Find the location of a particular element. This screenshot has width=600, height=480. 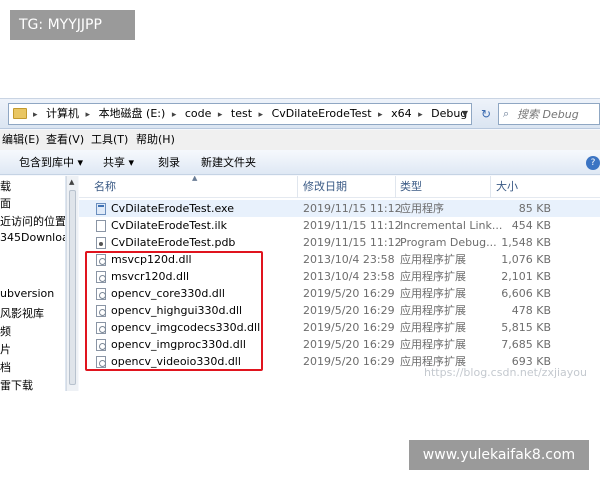

nav-item-2345-downloads: 345Downloads is located at coordinates (32, 237).